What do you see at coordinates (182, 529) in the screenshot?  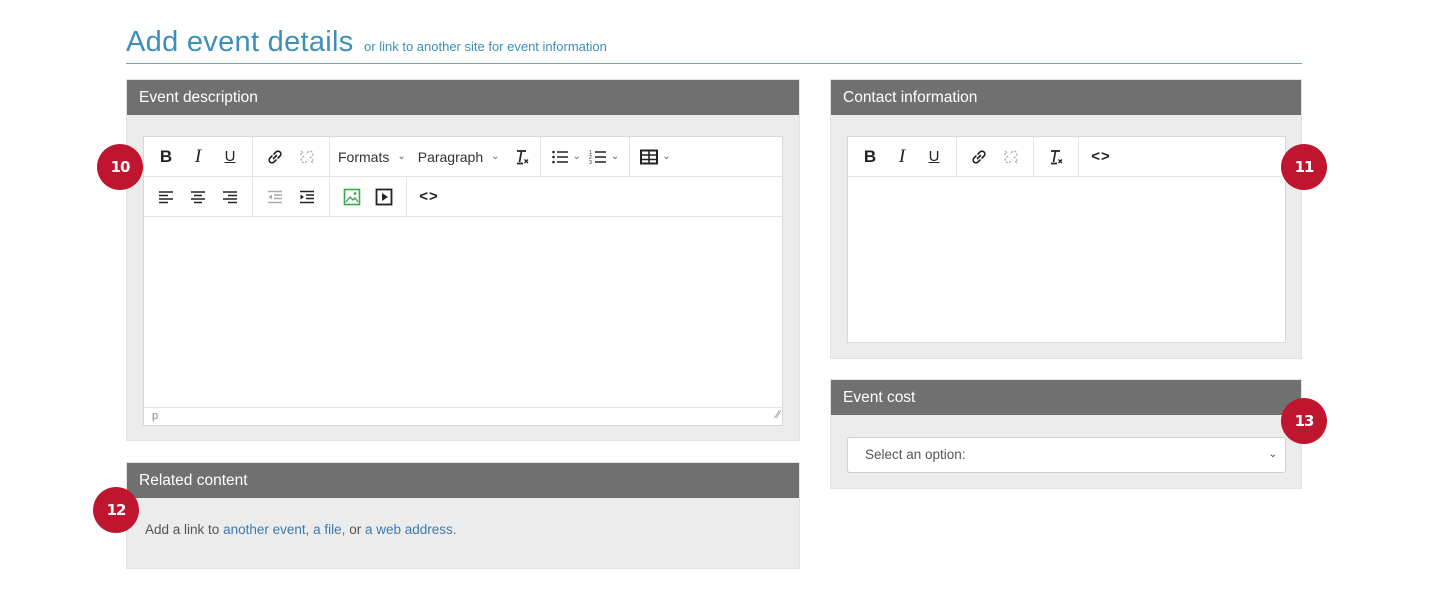 I see `related-prefix: Add a link to` at bounding box center [182, 529].